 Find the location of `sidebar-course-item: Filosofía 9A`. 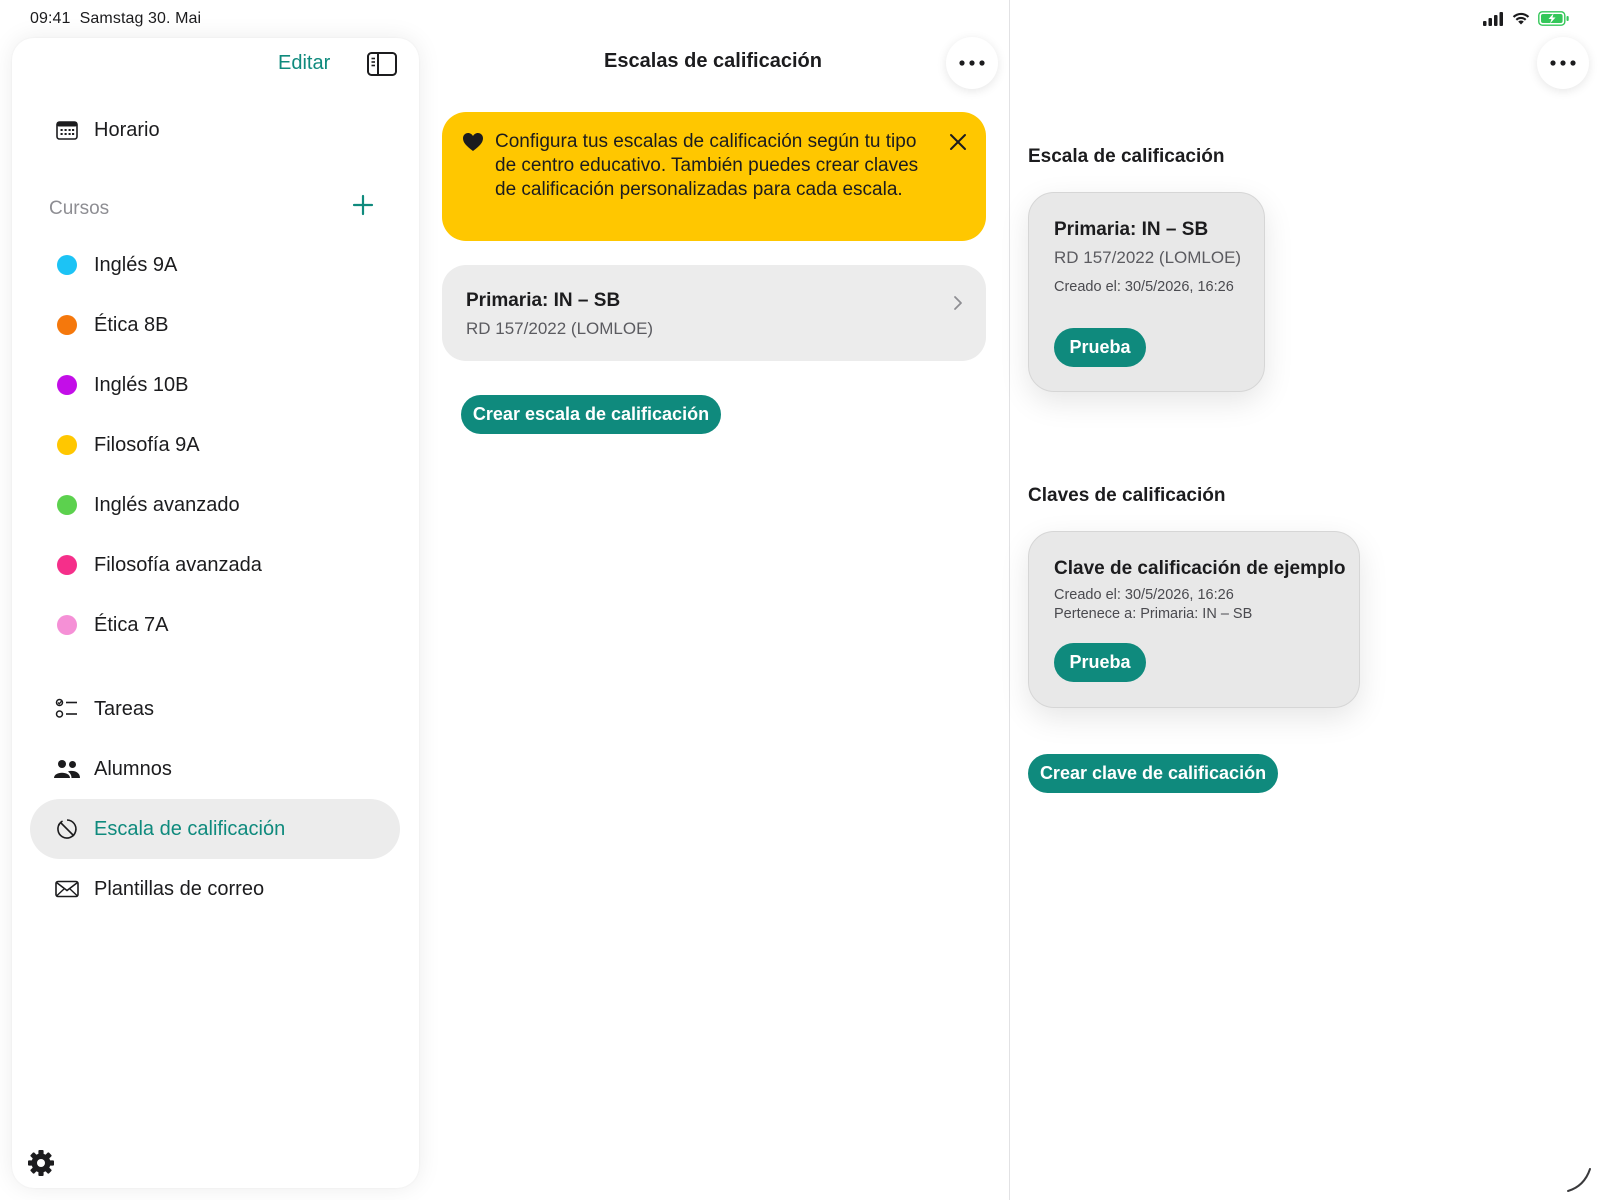

sidebar-course-item: Filosofía 9A is located at coordinates (215, 445).